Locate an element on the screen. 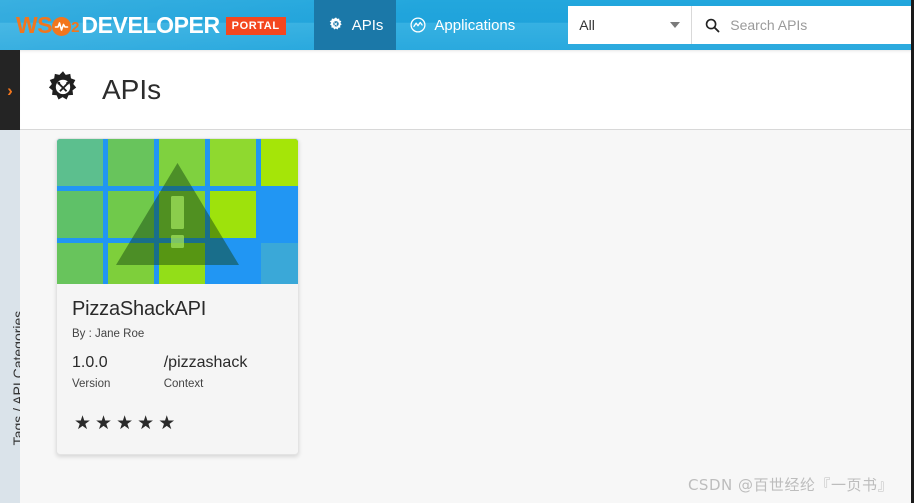 This screenshot has width=914, height=503. api-author: By : Jane Roe is located at coordinates (108, 334).